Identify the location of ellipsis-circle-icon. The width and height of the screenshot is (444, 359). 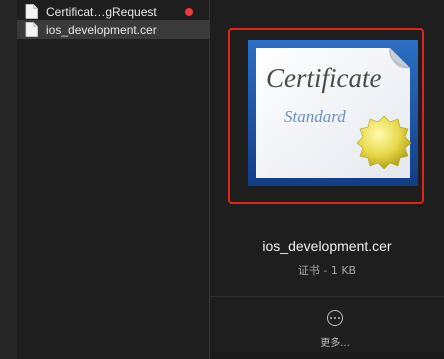
(335, 318).